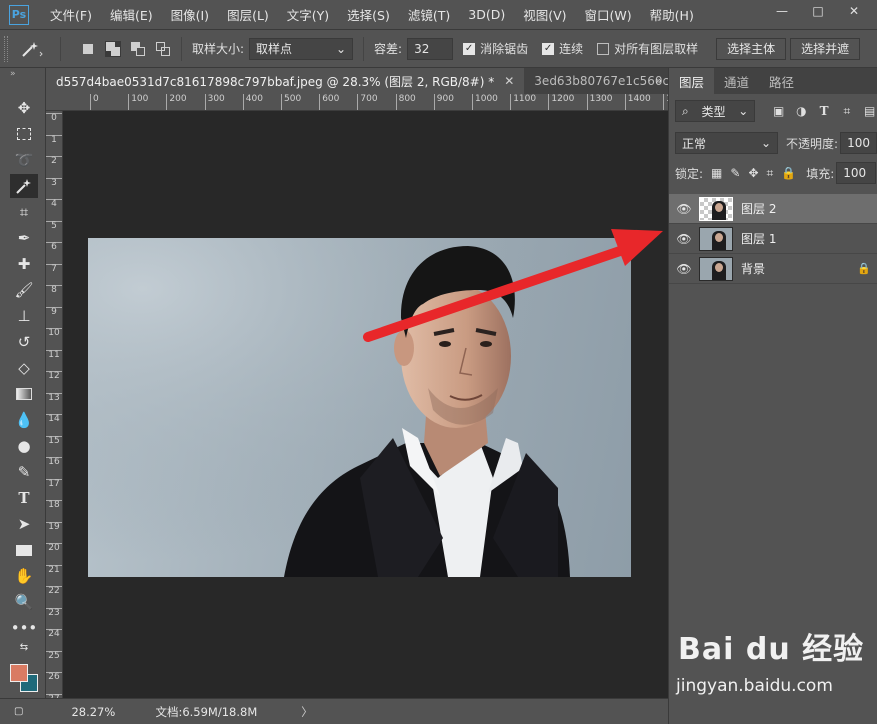 Image resolution: width=877 pixels, height=724 pixels. I want to click on menu-file: 文件(F), so click(71, 14).